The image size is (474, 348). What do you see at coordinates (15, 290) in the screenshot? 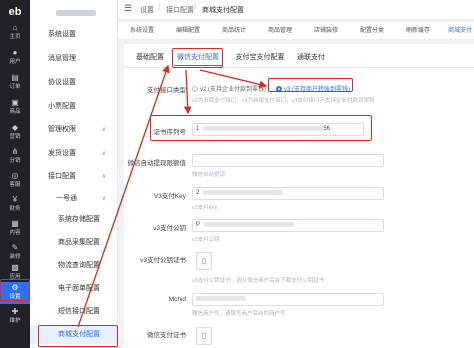
I see `highlight-settings` at bounding box center [15, 290].